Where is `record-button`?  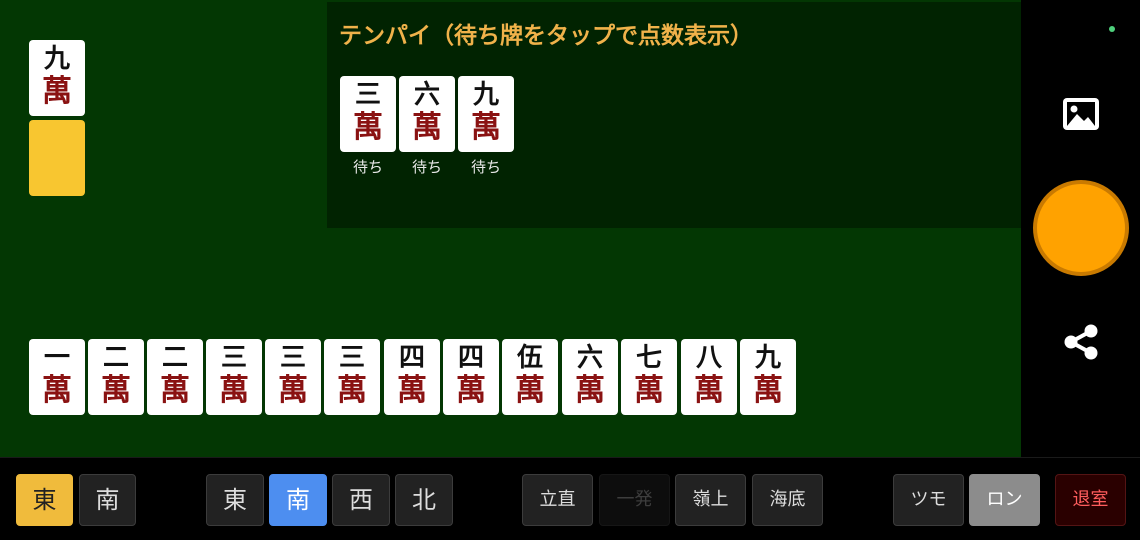
record-button is located at coordinates (1081, 228).